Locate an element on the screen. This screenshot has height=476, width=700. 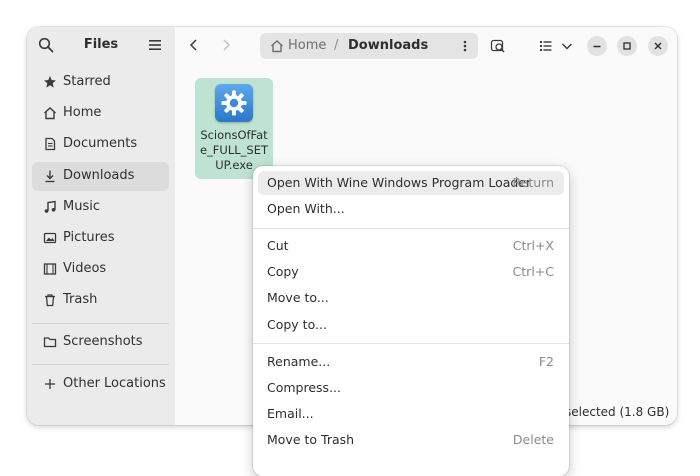
menu-item-shortcut: Delete is located at coordinates (533, 439).